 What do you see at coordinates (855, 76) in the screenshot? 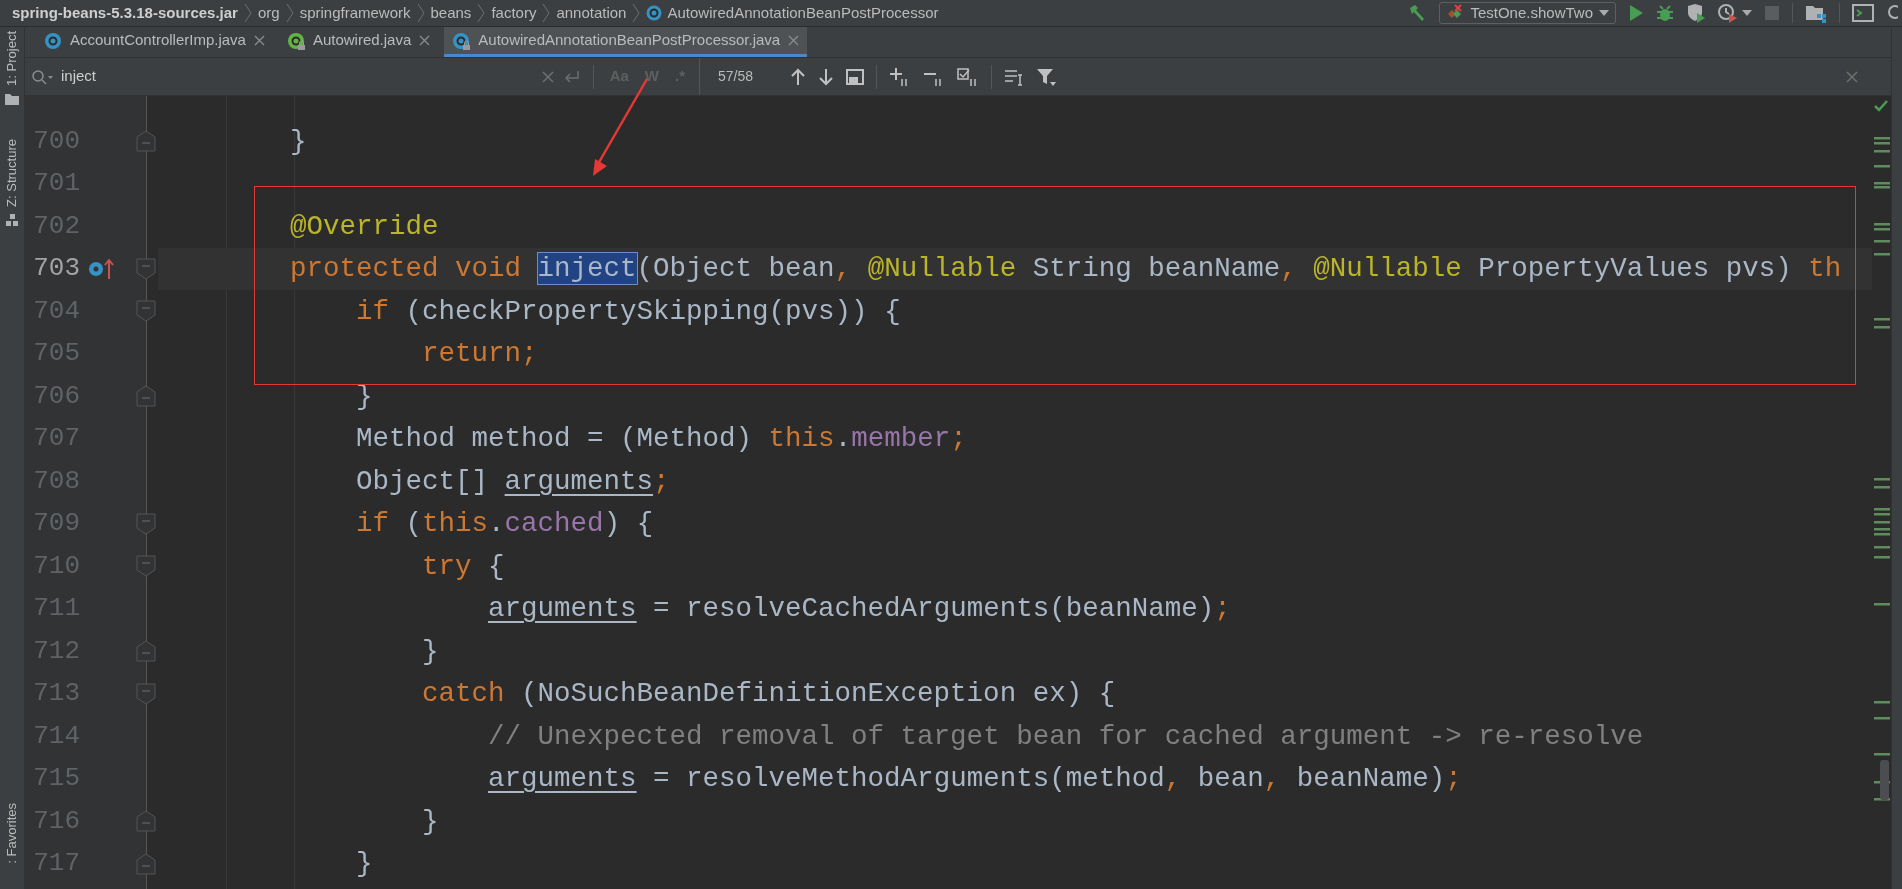
I see `select-all-icon` at bounding box center [855, 76].